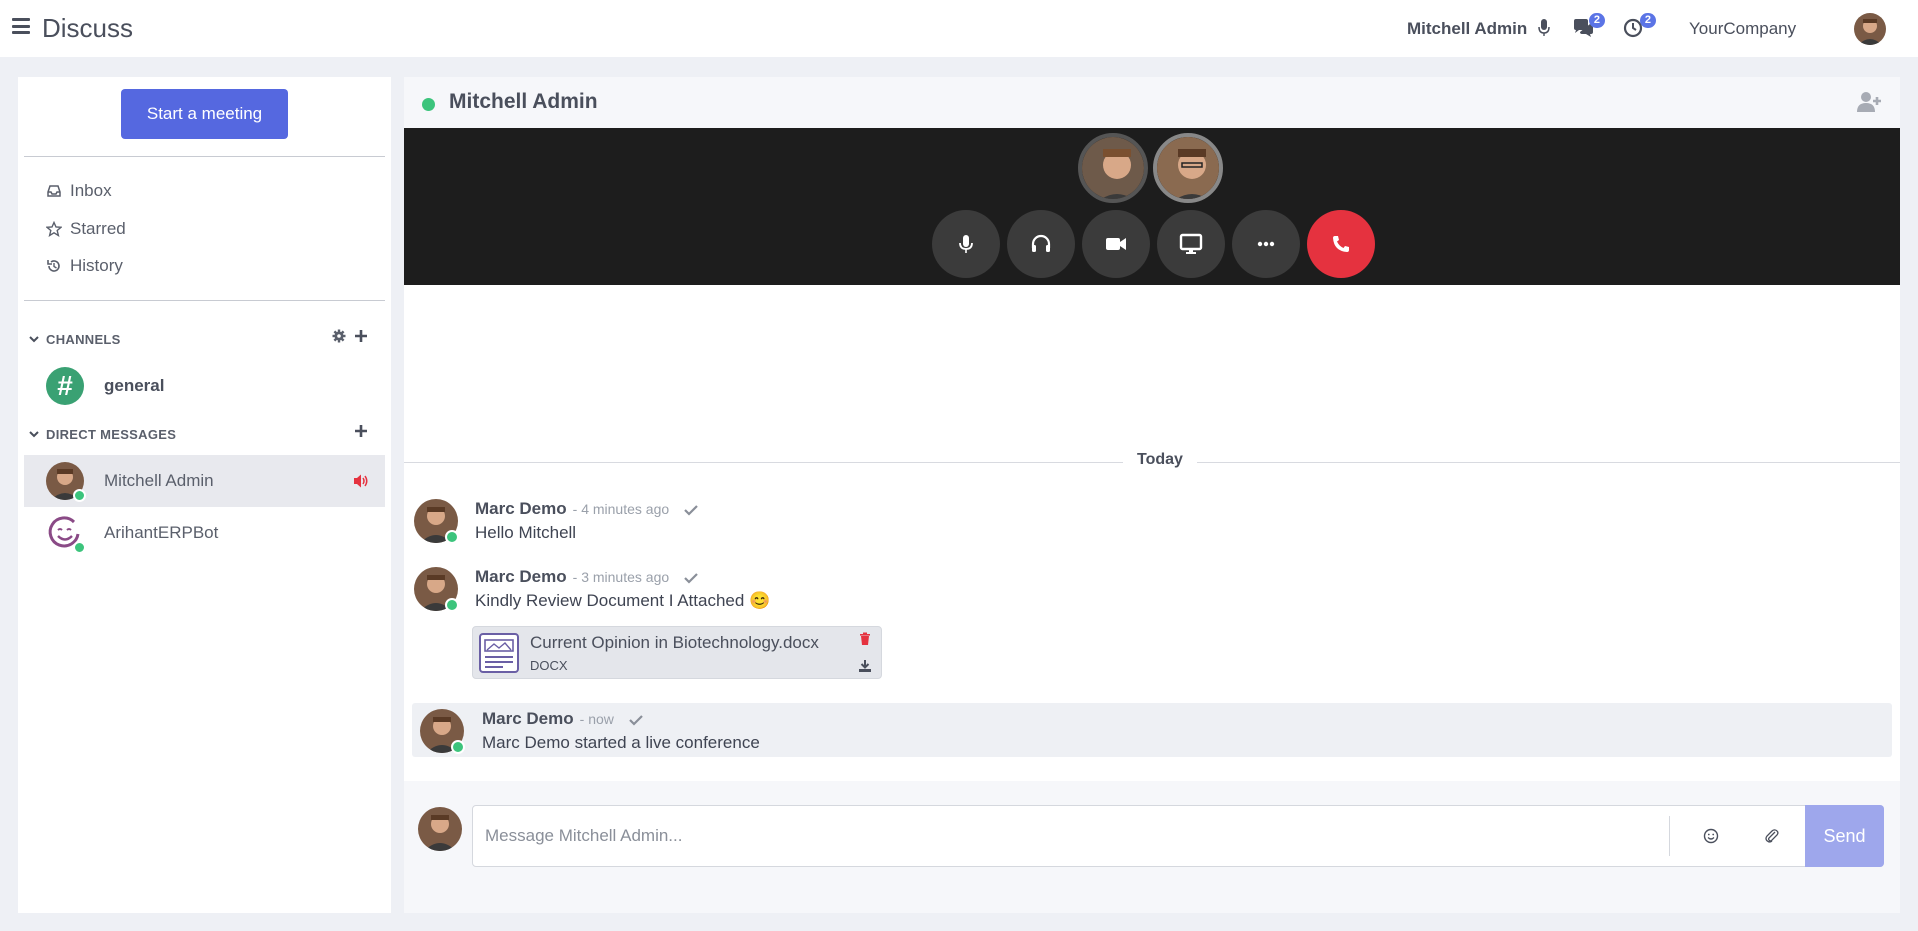 Image resolution: width=1918 pixels, height=931 pixels. What do you see at coordinates (621, 509) in the screenshot?
I see `message-timestamp: - 4 minutes ago` at bounding box center [621, 509].